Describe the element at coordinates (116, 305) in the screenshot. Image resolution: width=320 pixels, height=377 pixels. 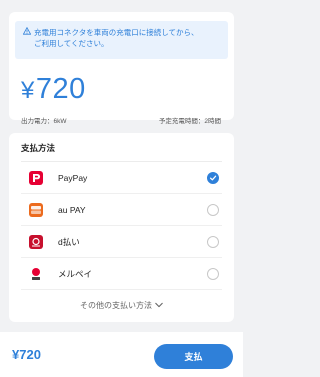
I see `other-payment-methods-label: その他の支払い方法` at that location.